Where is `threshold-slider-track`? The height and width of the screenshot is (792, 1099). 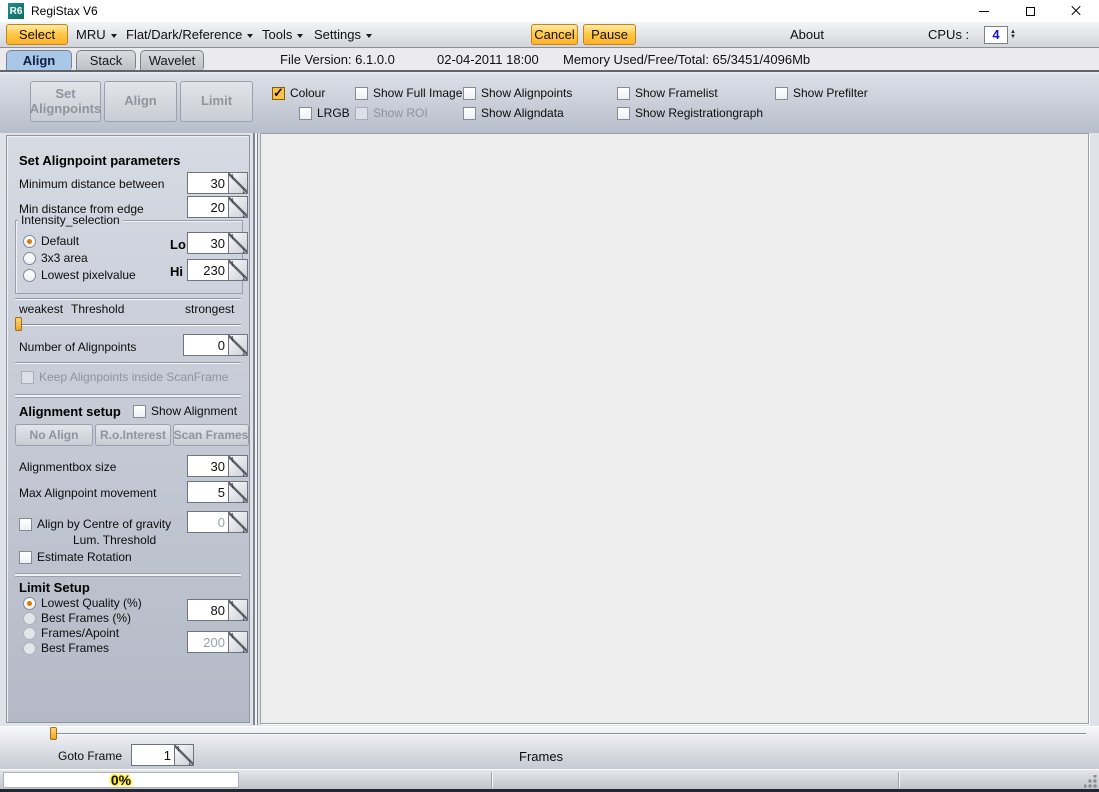 threshold-slider-track is located at coordinates (128, 325).